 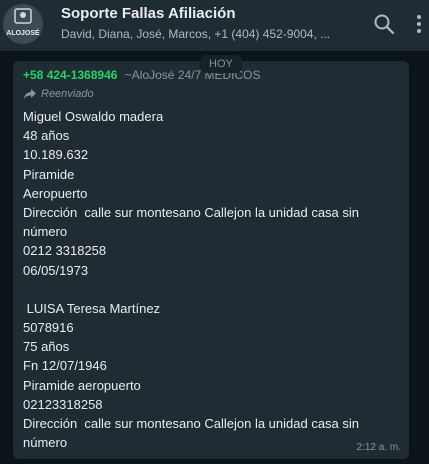 What do you see at coordinates (148, 13) in the screenshot?
I see `chat-title: Soporte Fallas Afiliación` at bounding box center [148, 13].